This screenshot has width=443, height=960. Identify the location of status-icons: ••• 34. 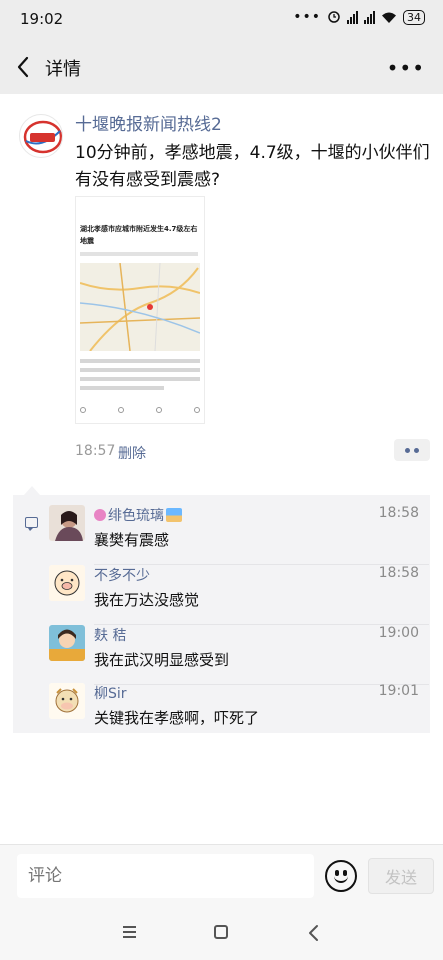
(359, 17).